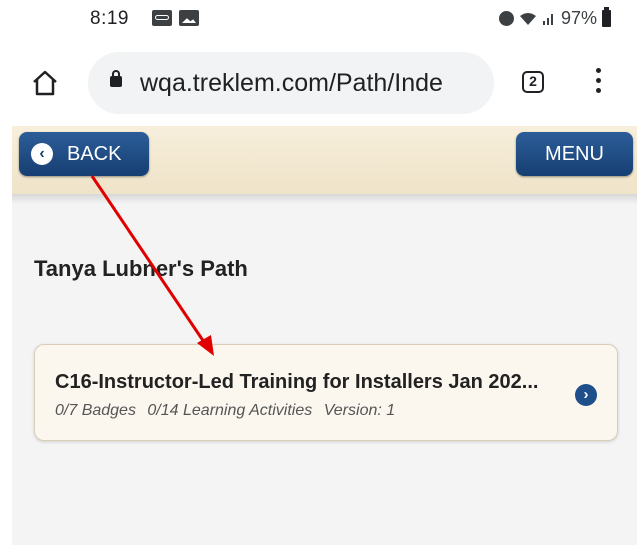 The height and width of the screenshot is (545, 637). I want to click on app-header: ‹ BACK MENU, so click(324, 160).